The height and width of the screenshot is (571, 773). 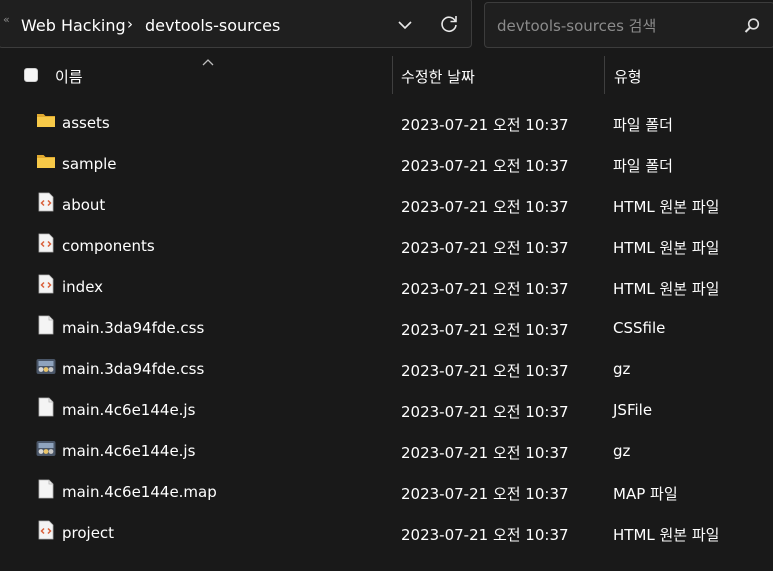 What do you see at coordinates (386, 163) in the screenshot?
I see `file-row: sample 2023-07-21 오전 10:37 파일 폴더` at bounding box center [386, 163].